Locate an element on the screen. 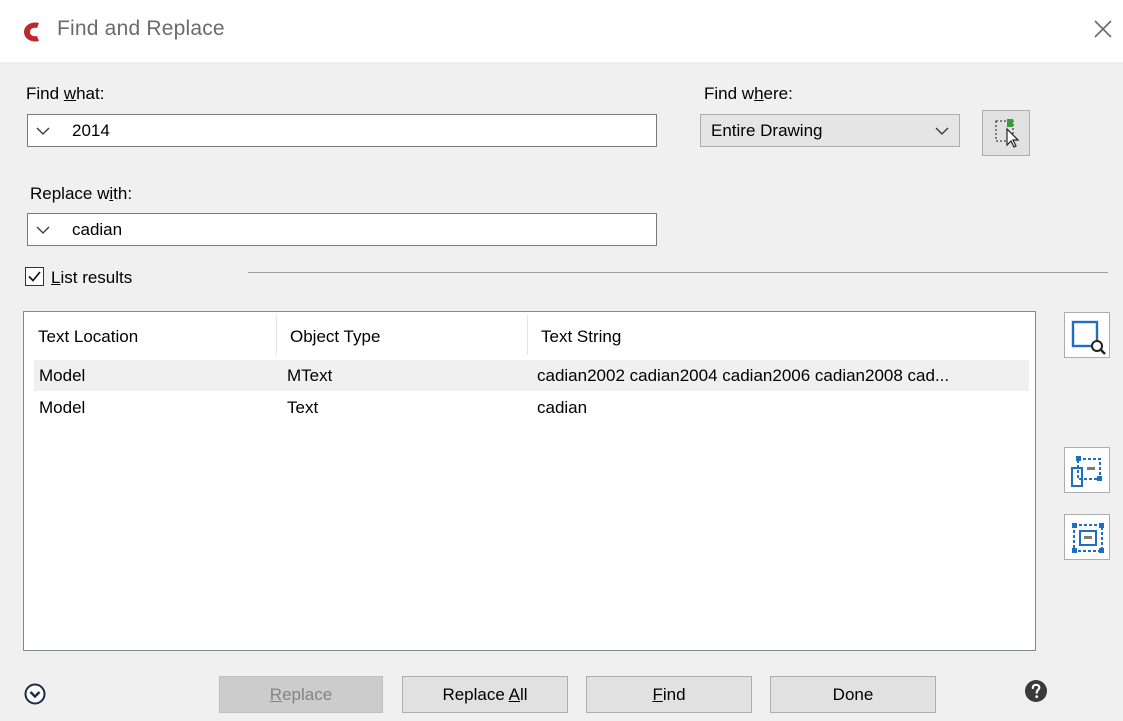 The height and width of the screenshot is (721, 1123). close-icon is located at coordinates (1103, 29).